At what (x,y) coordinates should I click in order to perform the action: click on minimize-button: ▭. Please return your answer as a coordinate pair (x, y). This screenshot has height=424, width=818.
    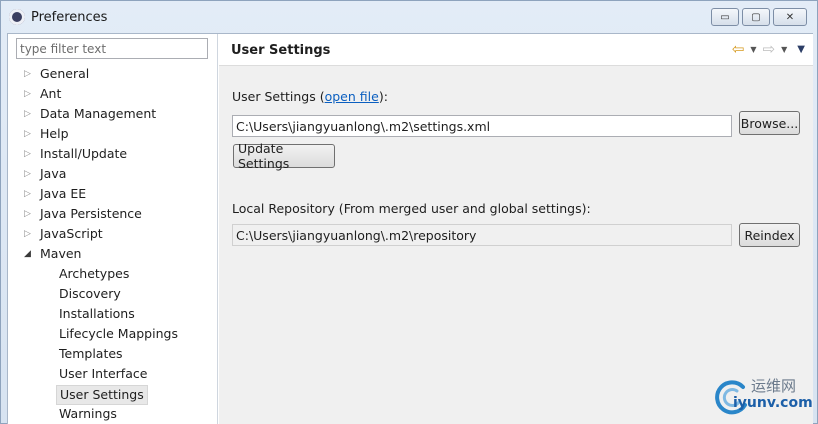
    Looking at the image, I should click on (725, 17).